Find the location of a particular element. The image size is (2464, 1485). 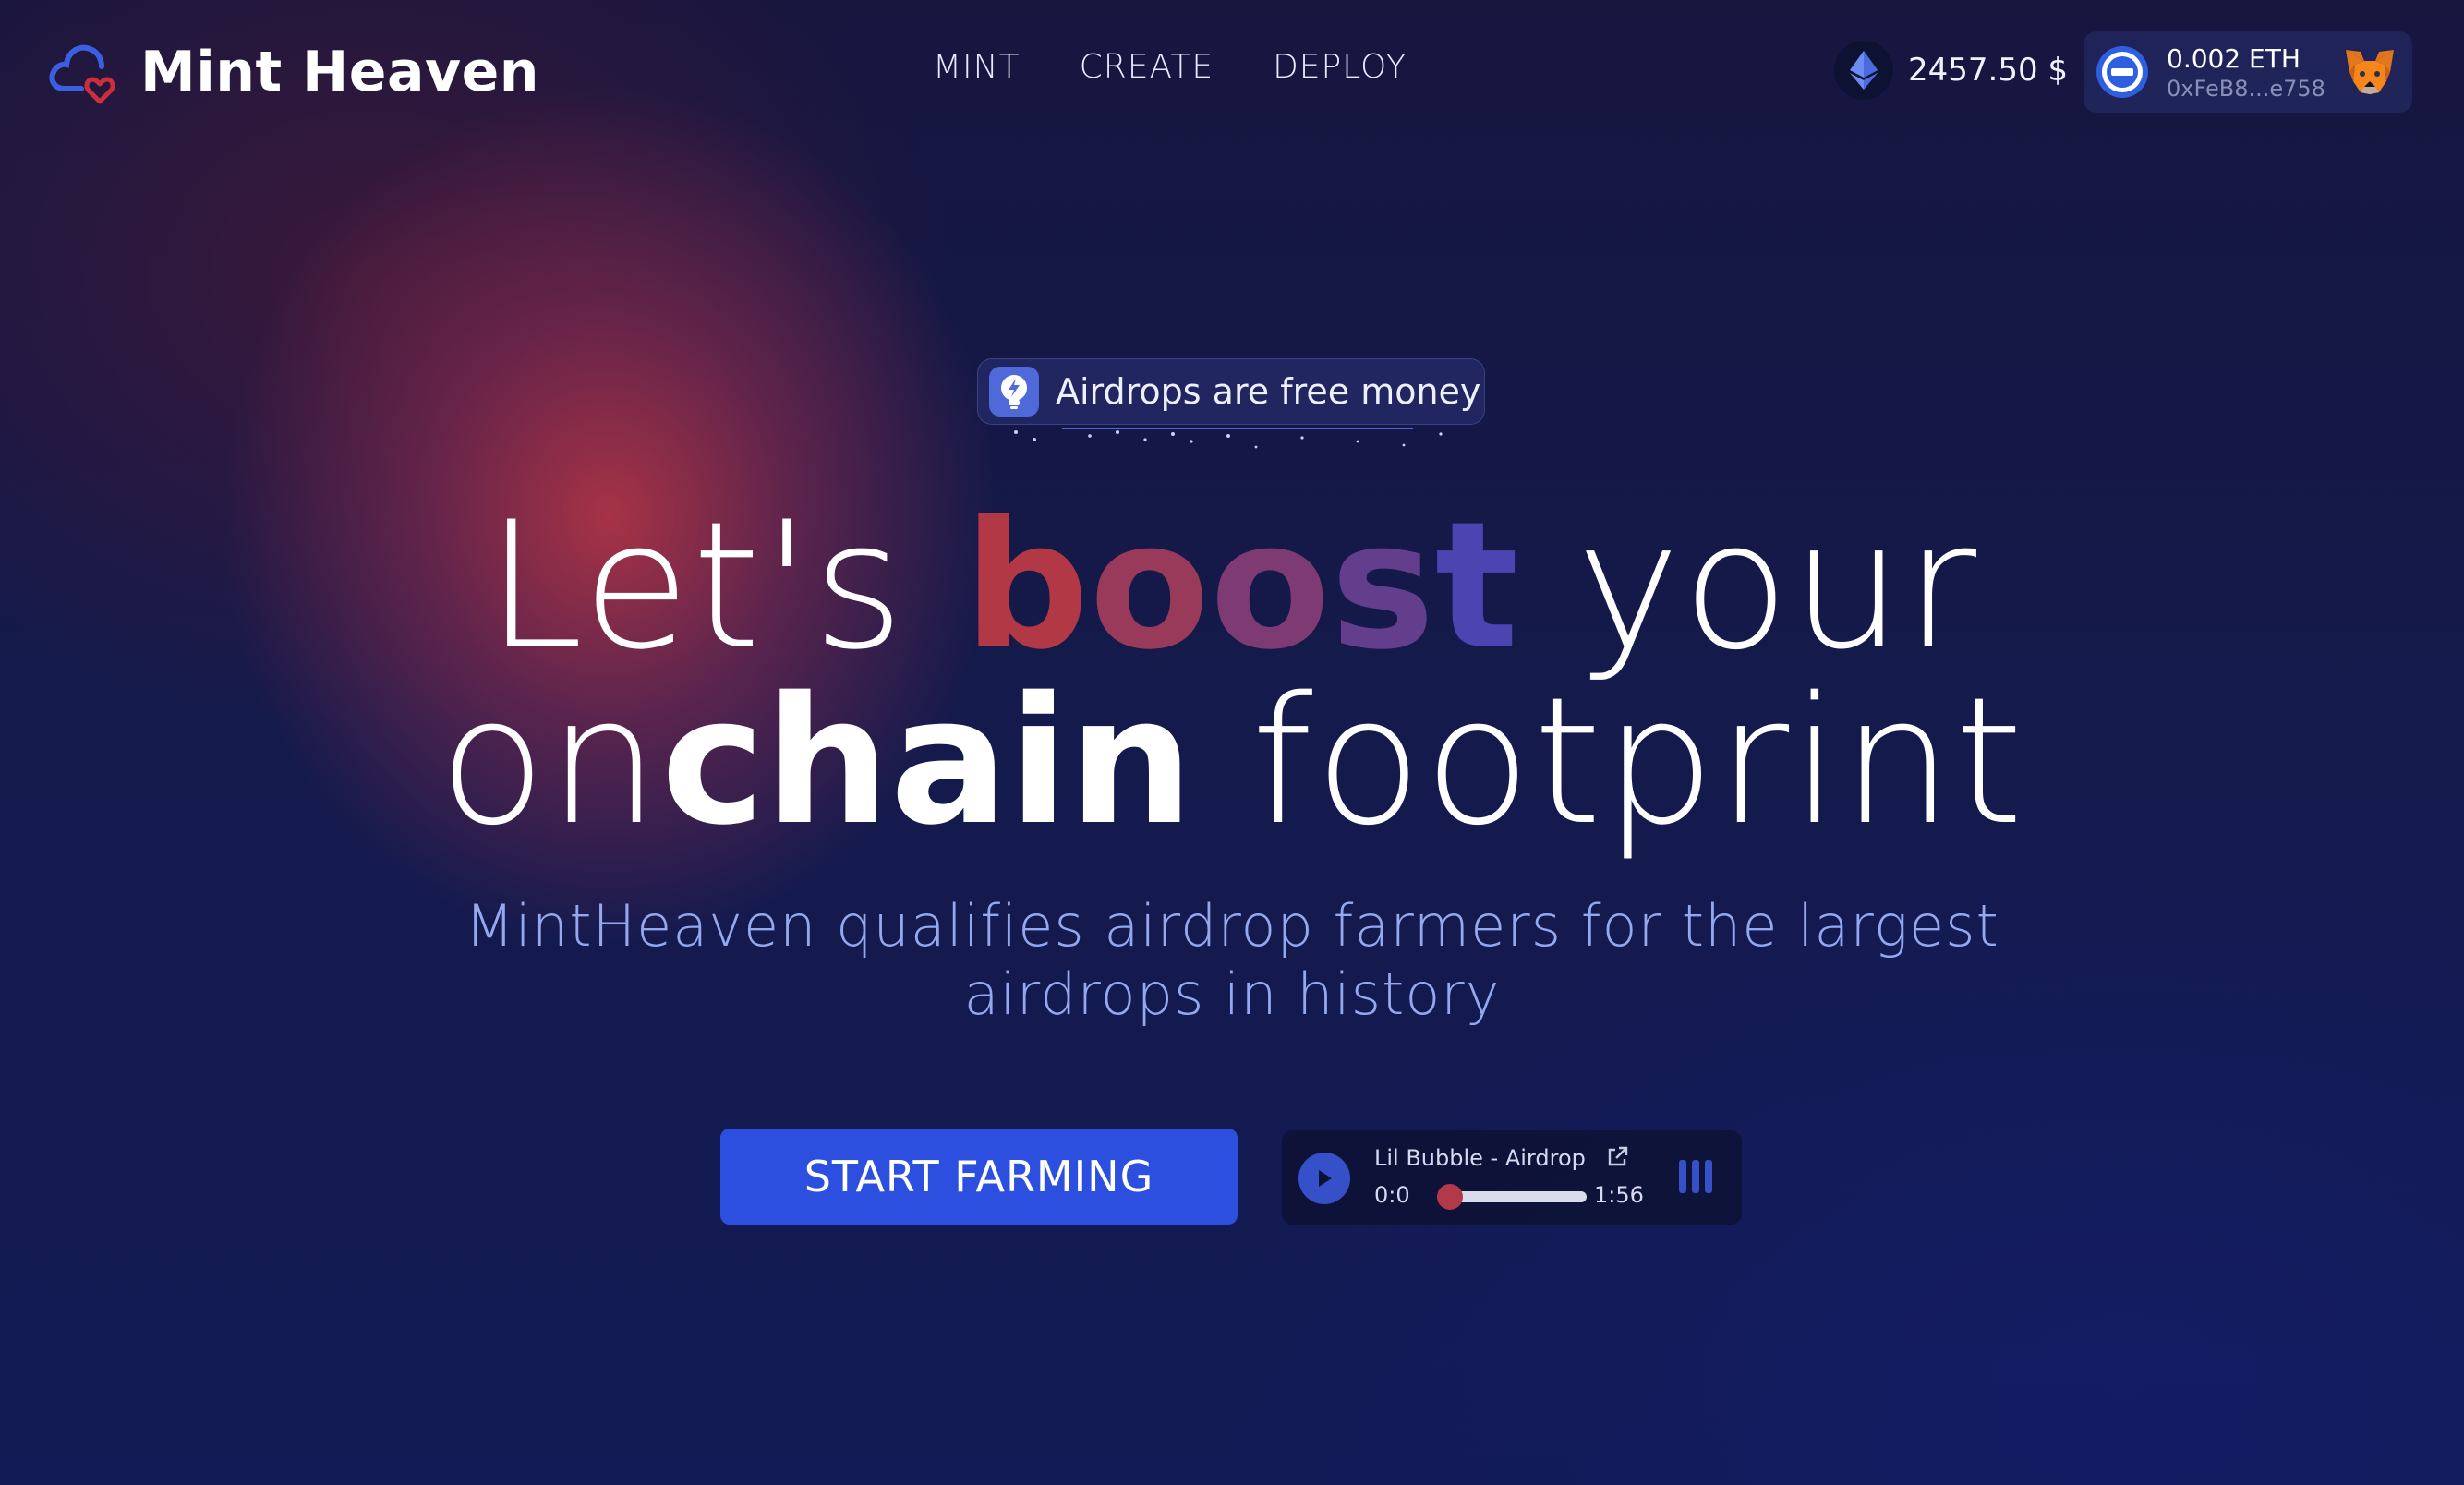

header: Mint Heaven MINT CREATE DEPLOY 2457.50 $ is located at coordinates (1232, 74).